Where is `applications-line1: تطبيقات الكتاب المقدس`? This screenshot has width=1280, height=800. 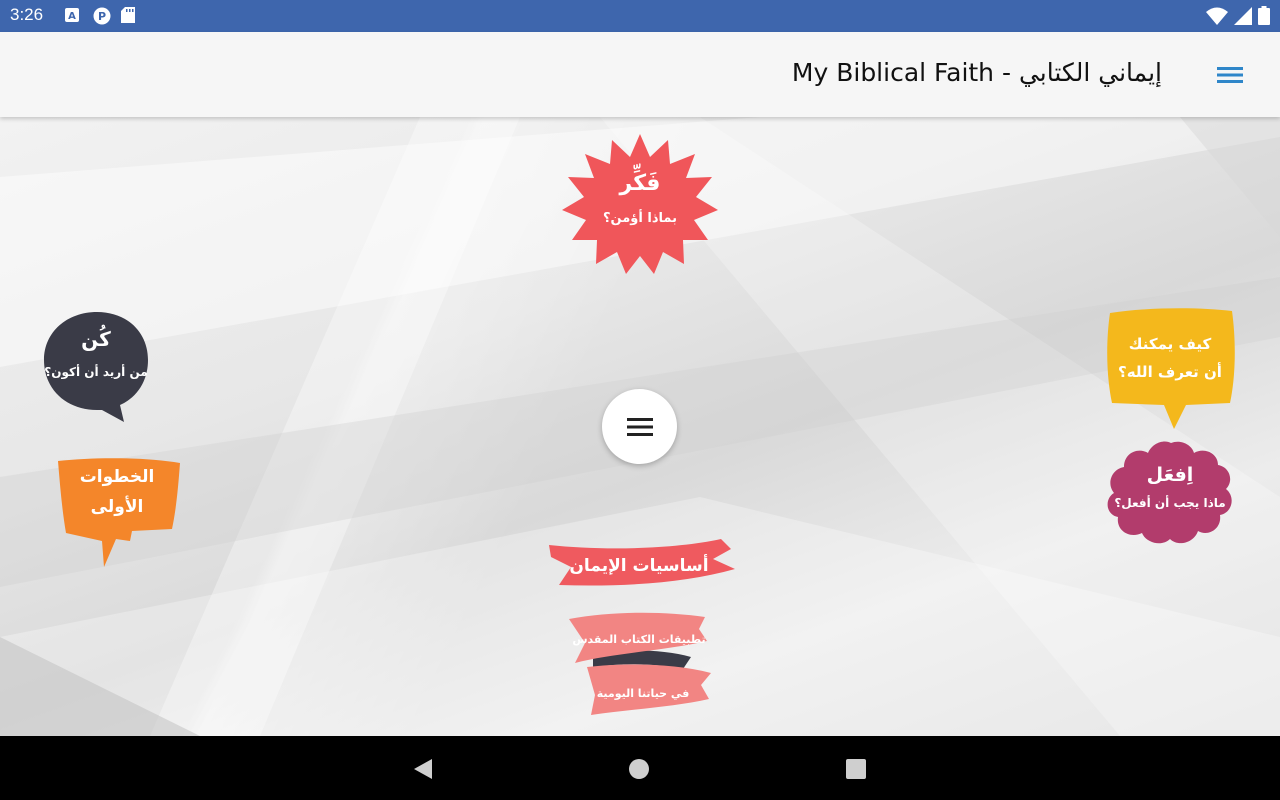
applications-line1: تطبيقات الكتاب المقدس is located at coordinates (638, 639).